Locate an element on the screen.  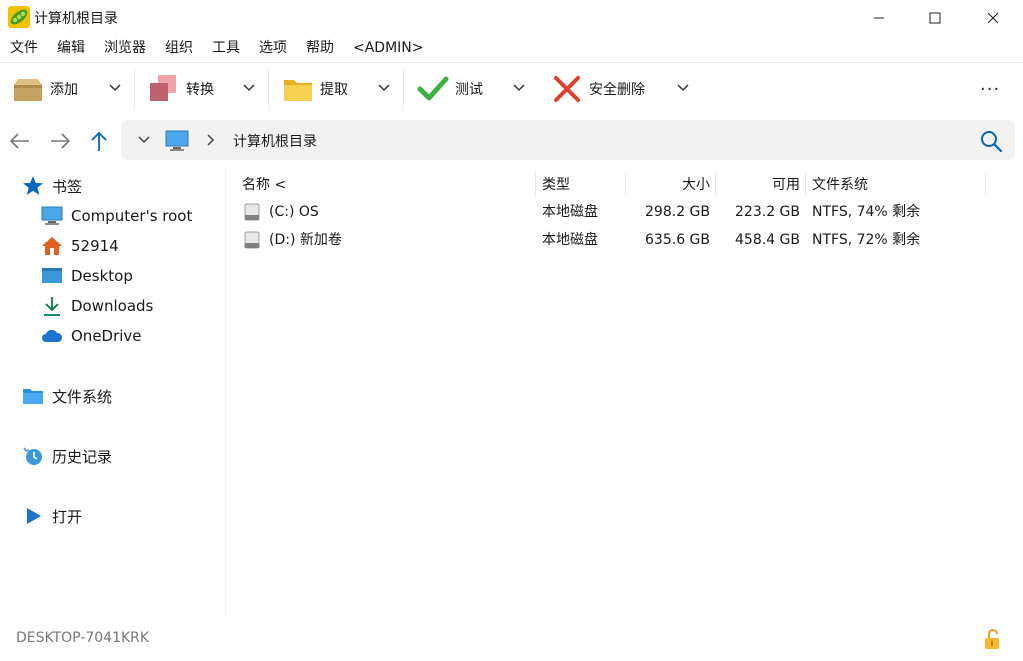
close-button is located at coordinates (993, 18).